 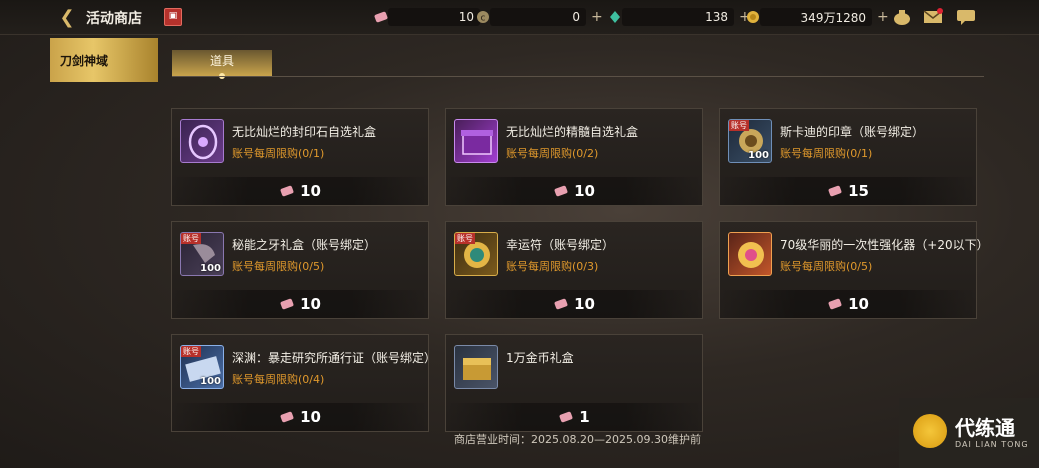 I want to click on tab-items: 道具, so click(x=222, y=64).